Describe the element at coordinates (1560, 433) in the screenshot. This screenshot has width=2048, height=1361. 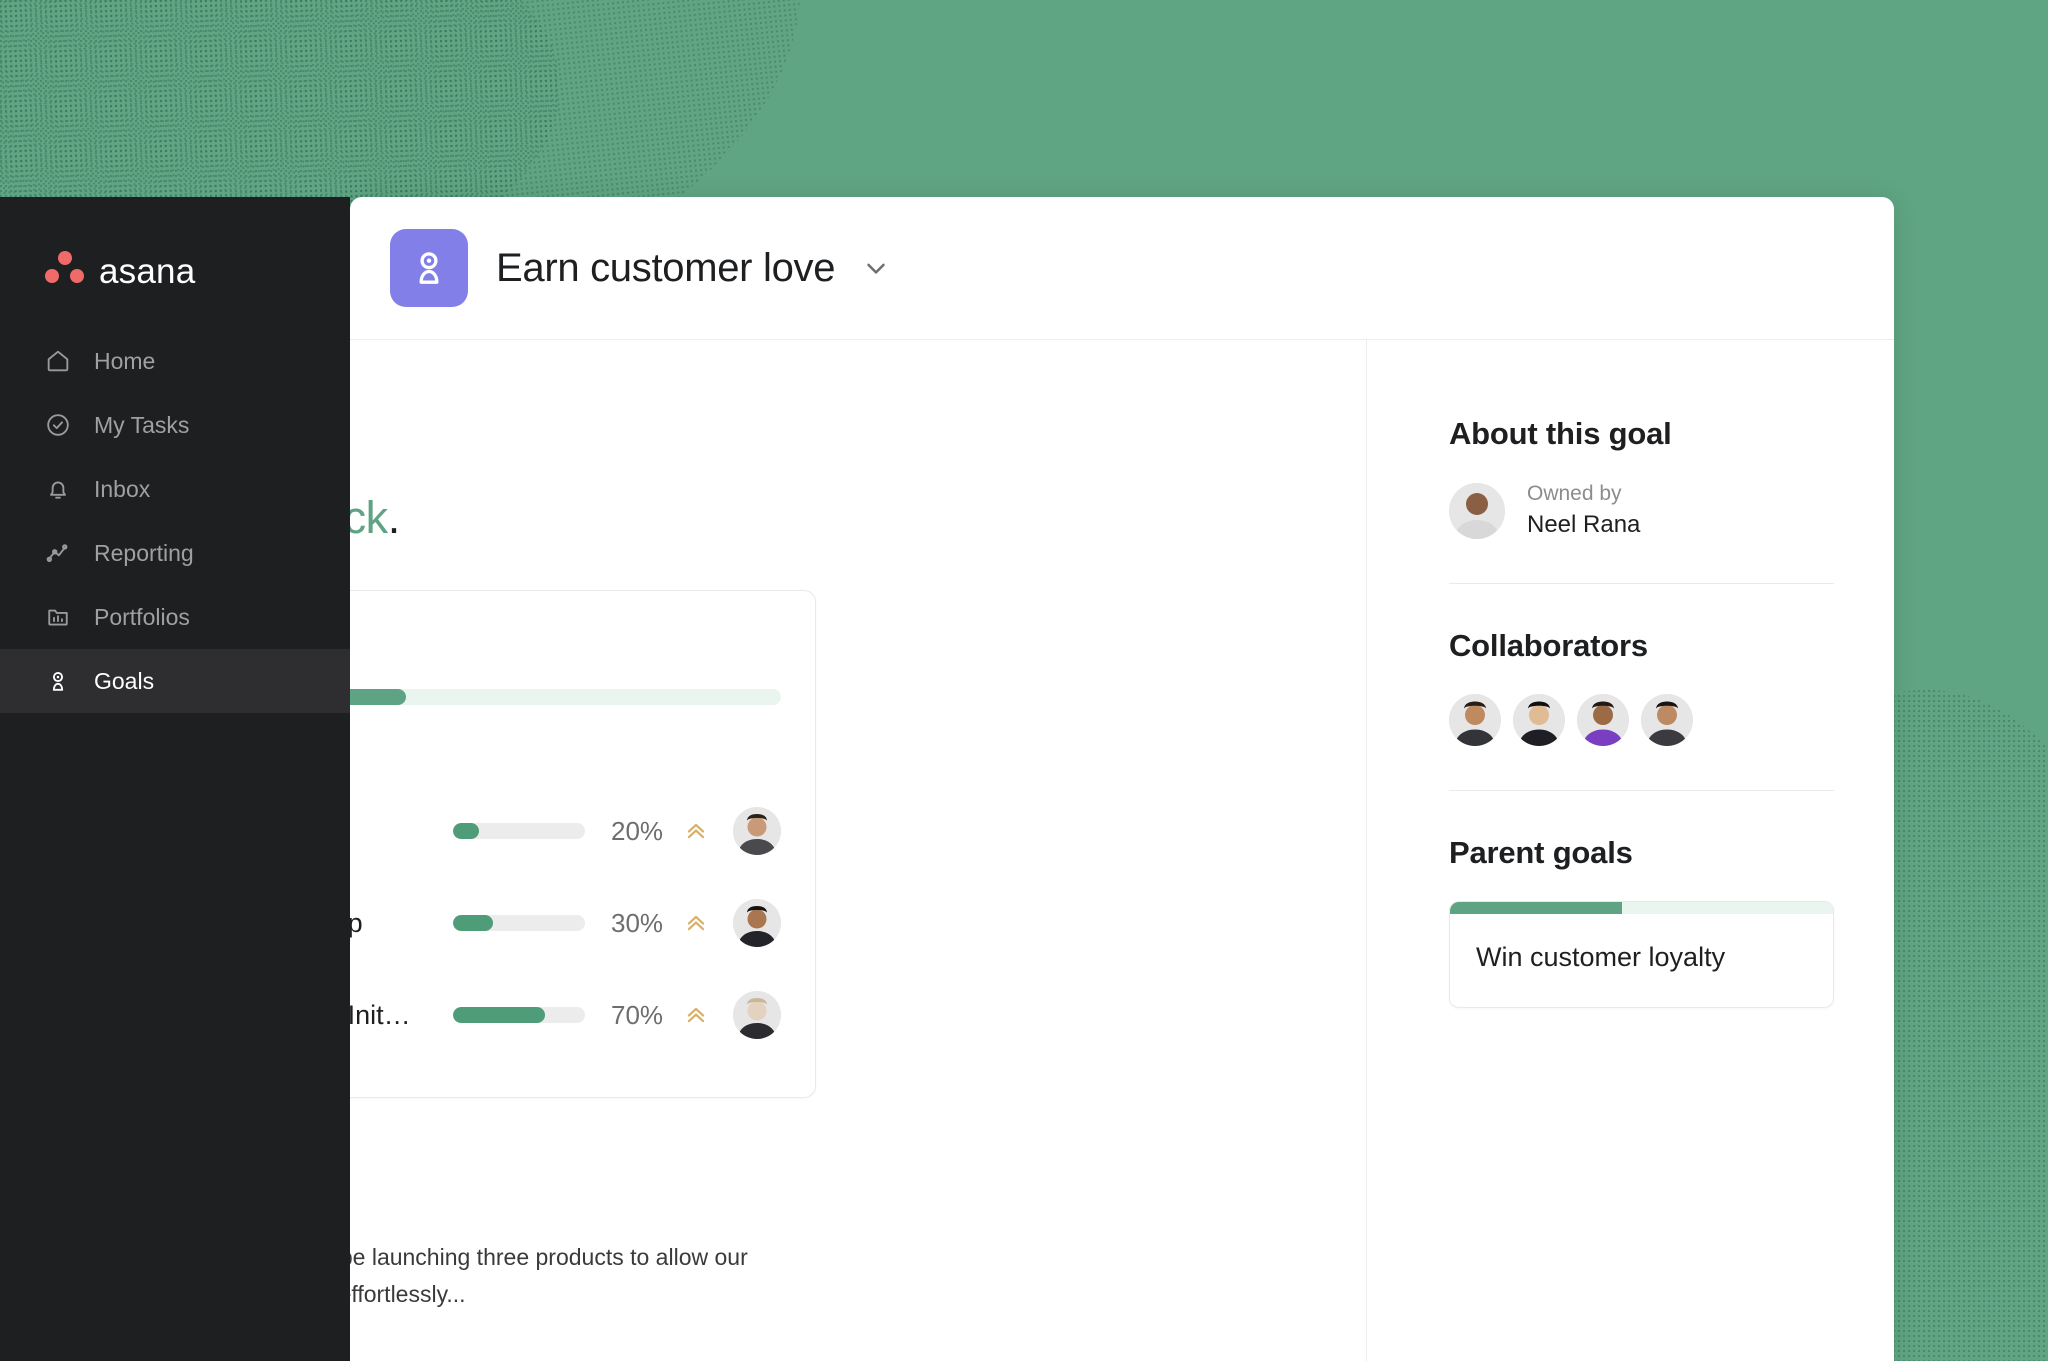
I see `about-this-goal-heading: About this goal` at that location.